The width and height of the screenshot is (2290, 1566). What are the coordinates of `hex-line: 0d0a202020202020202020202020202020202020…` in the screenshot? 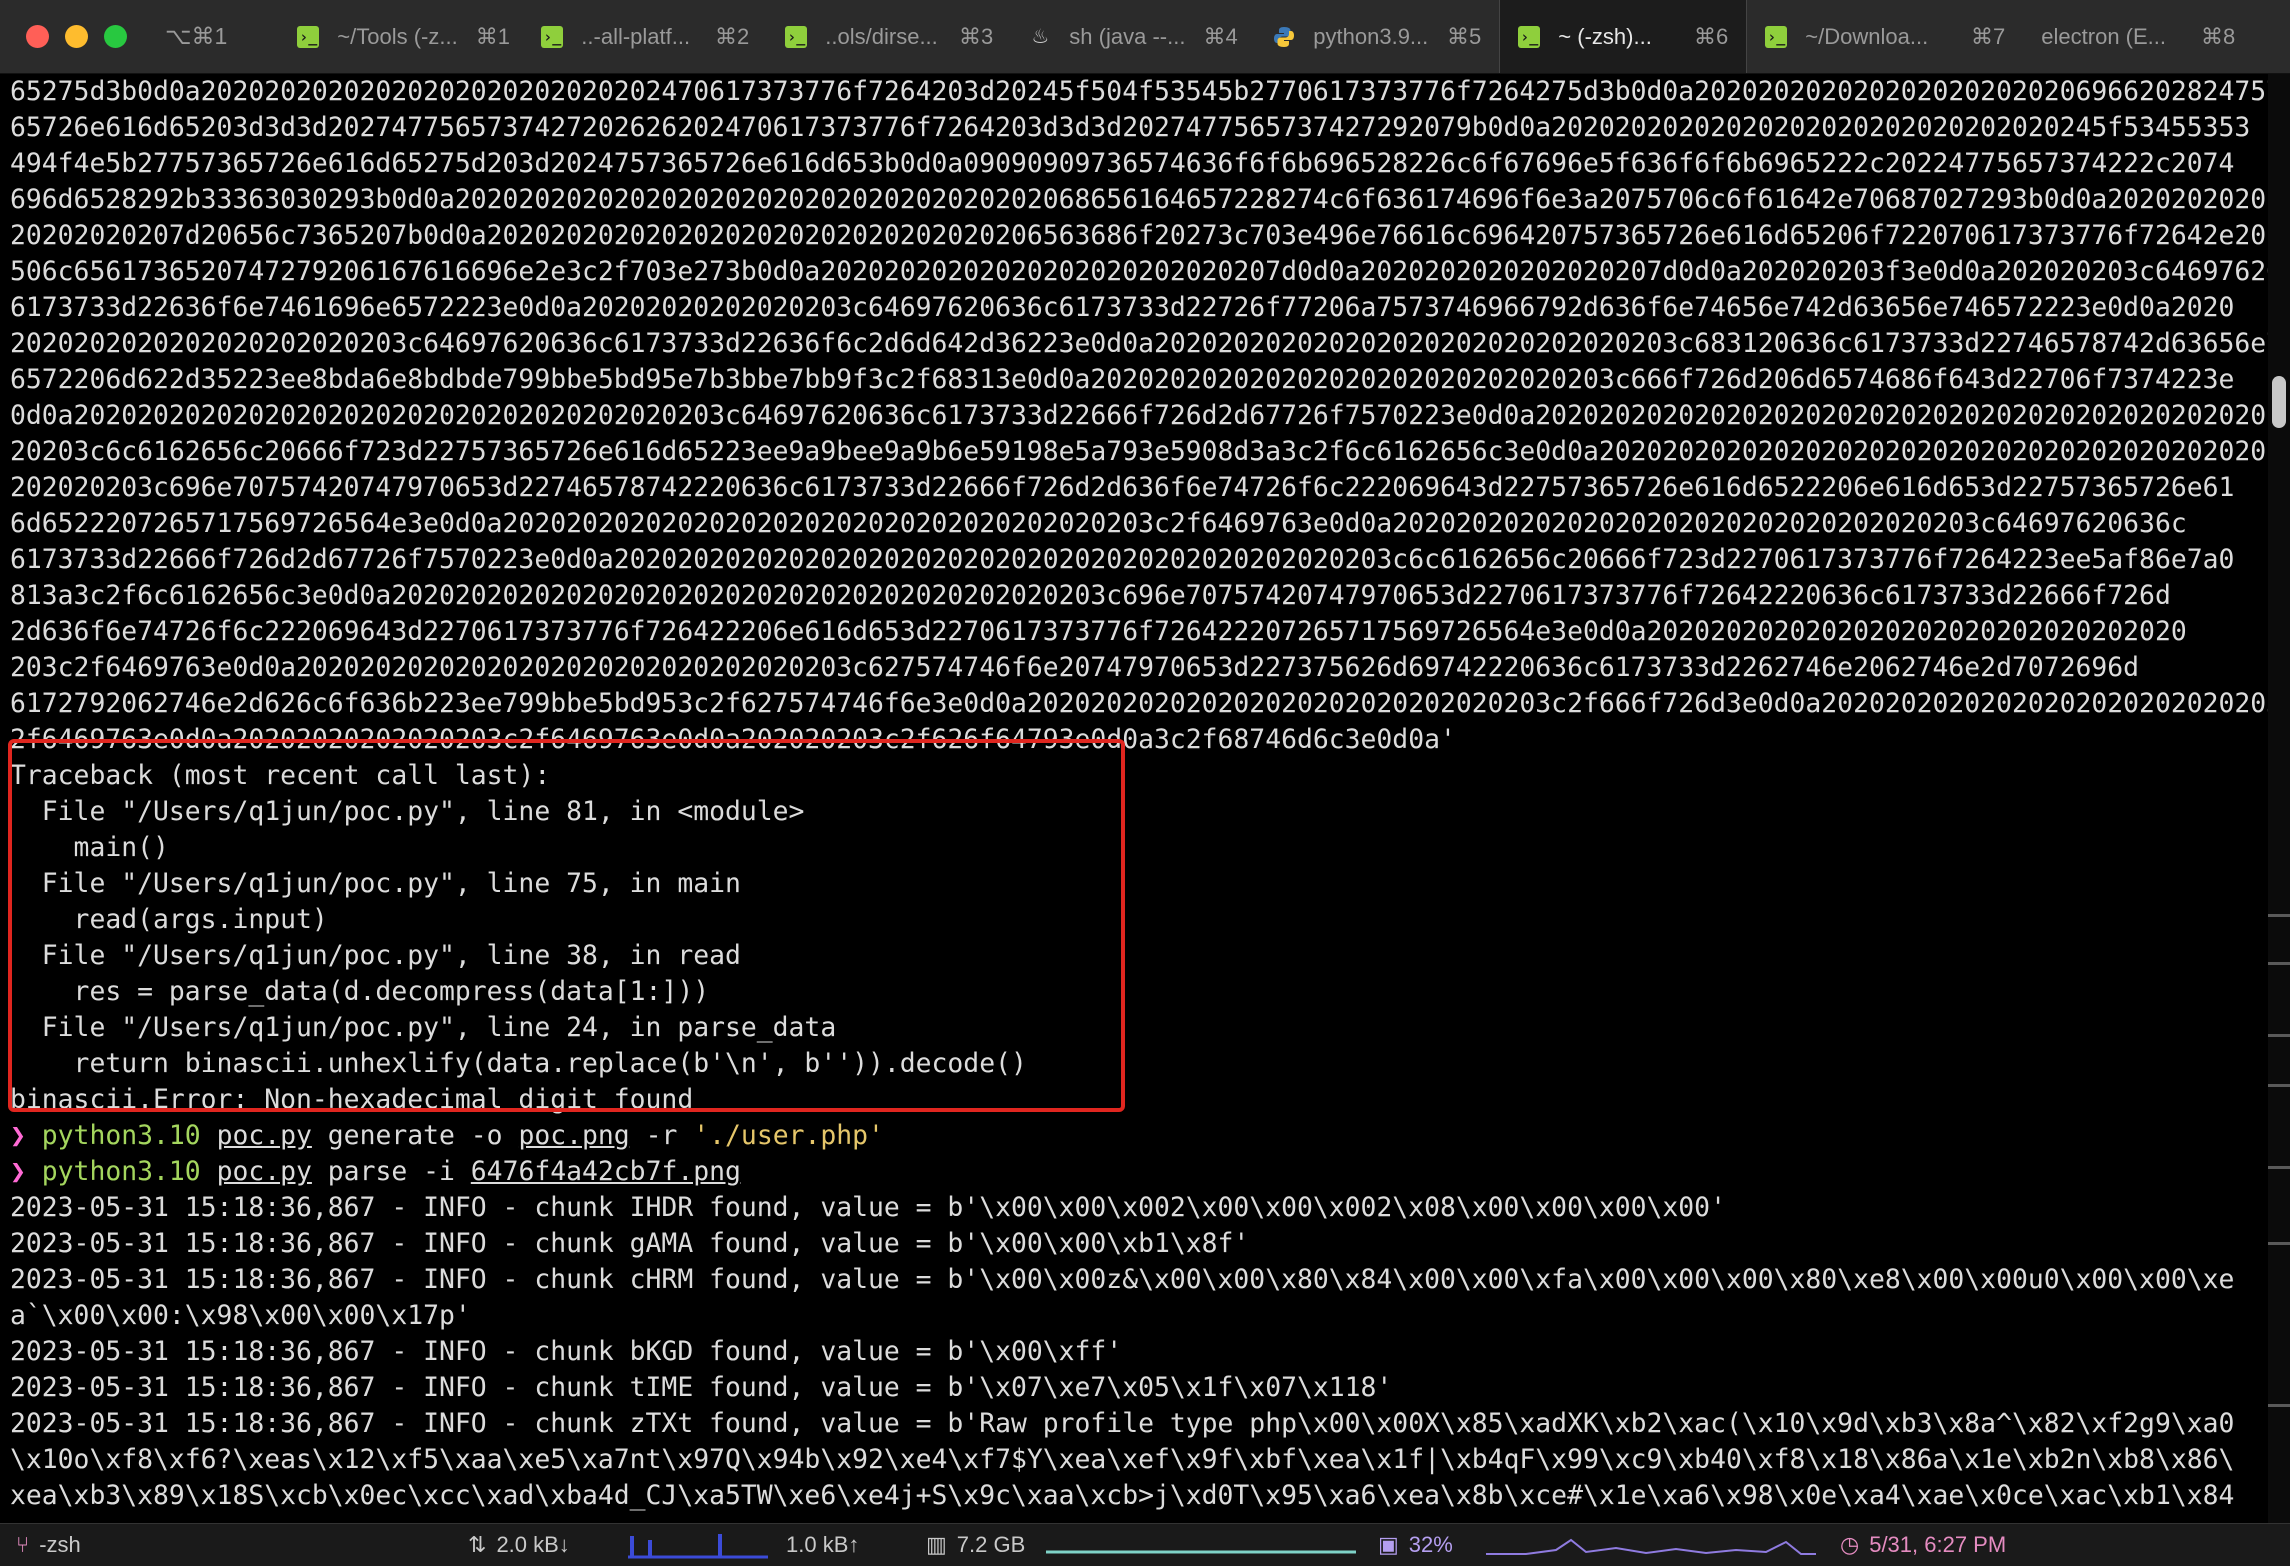 It's located at (1139, 415).